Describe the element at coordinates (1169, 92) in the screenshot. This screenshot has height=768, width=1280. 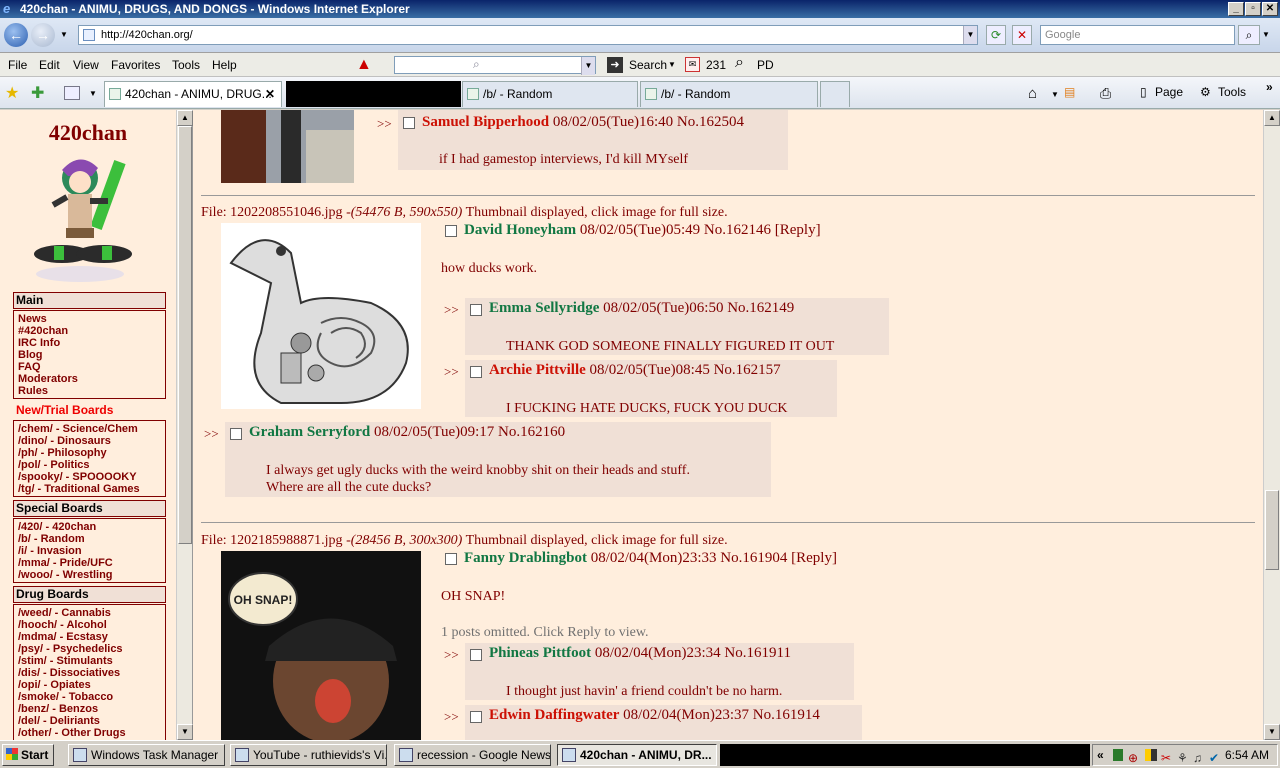
I see `page-menu: Page` at that location.